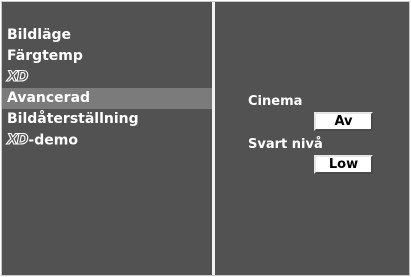  What do you see at coordinates (343, 121) in the screenshot?
I see `cinema-value-box: Av` at bounding box center [343, 121].